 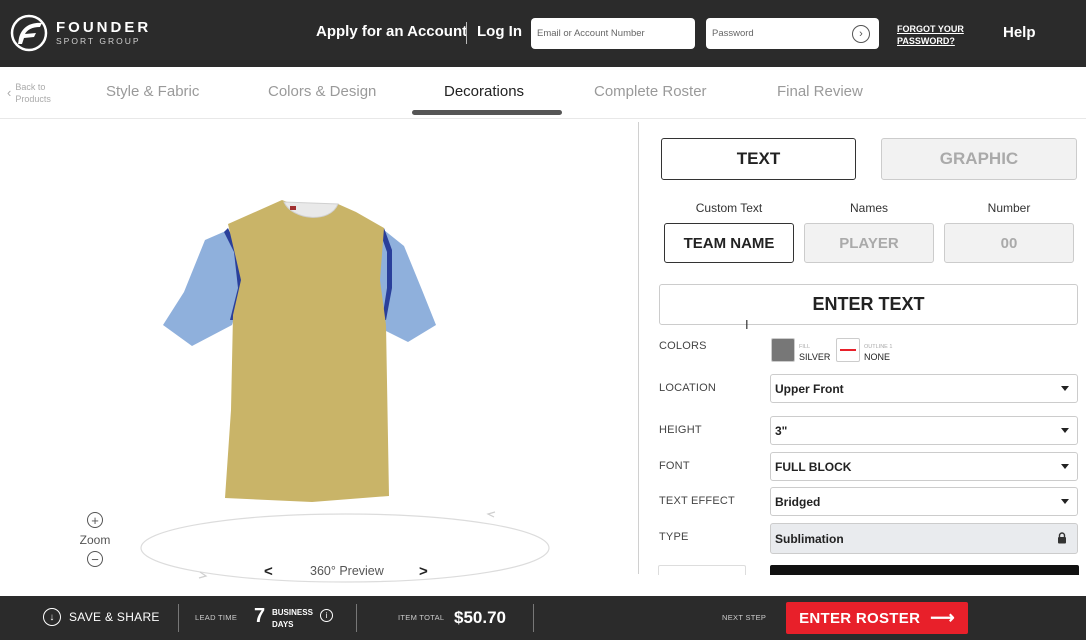 I want to click on fill-color-swatch, so click(x=783, y=350).